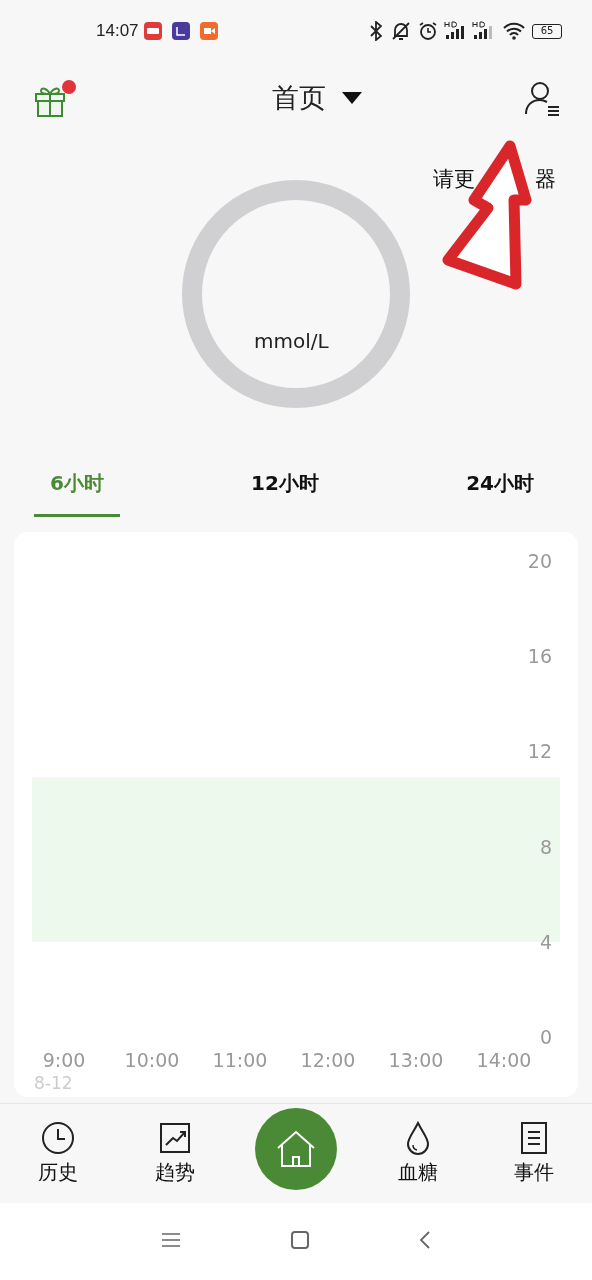 The height and width of the screenshot is (1280, 592). Describe the element at coordinates (240, 1060) in the screenshot. I see `x-axis-label: 11:00` at that location.